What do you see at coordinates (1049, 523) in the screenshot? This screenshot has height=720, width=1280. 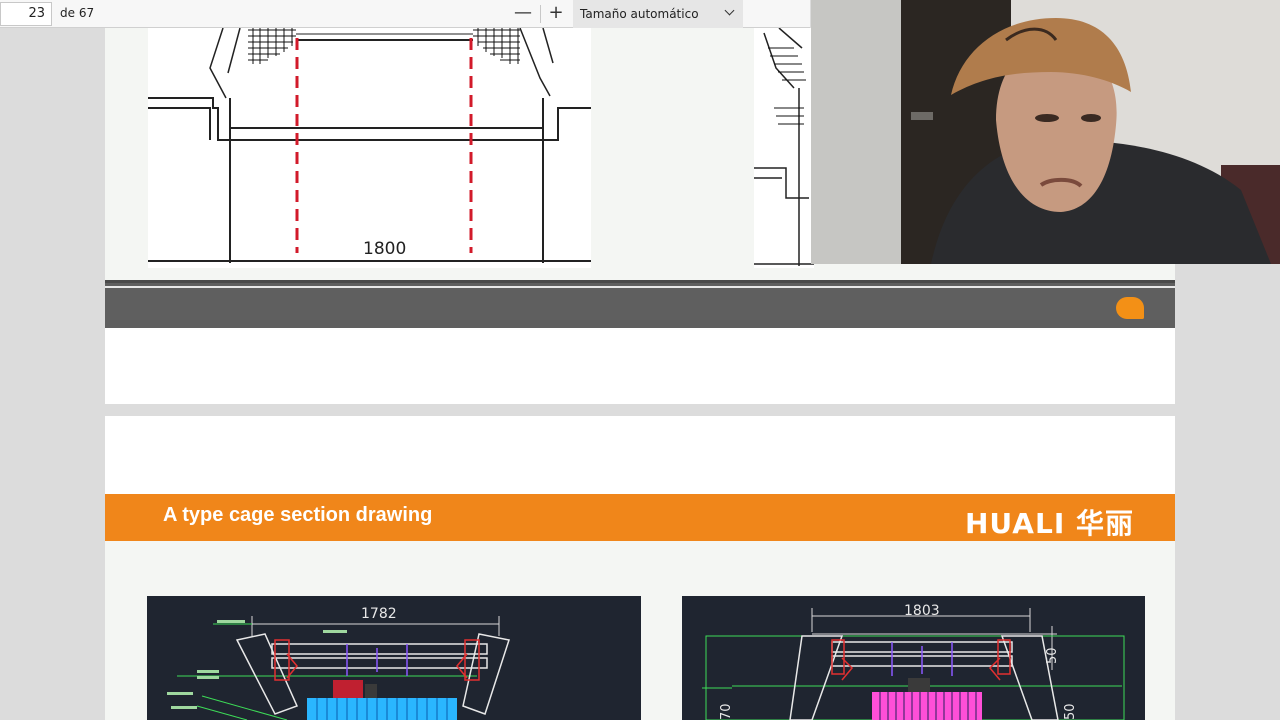 I see `brand-logo: HUALI 华丽` at bounding box center [1049, 523].